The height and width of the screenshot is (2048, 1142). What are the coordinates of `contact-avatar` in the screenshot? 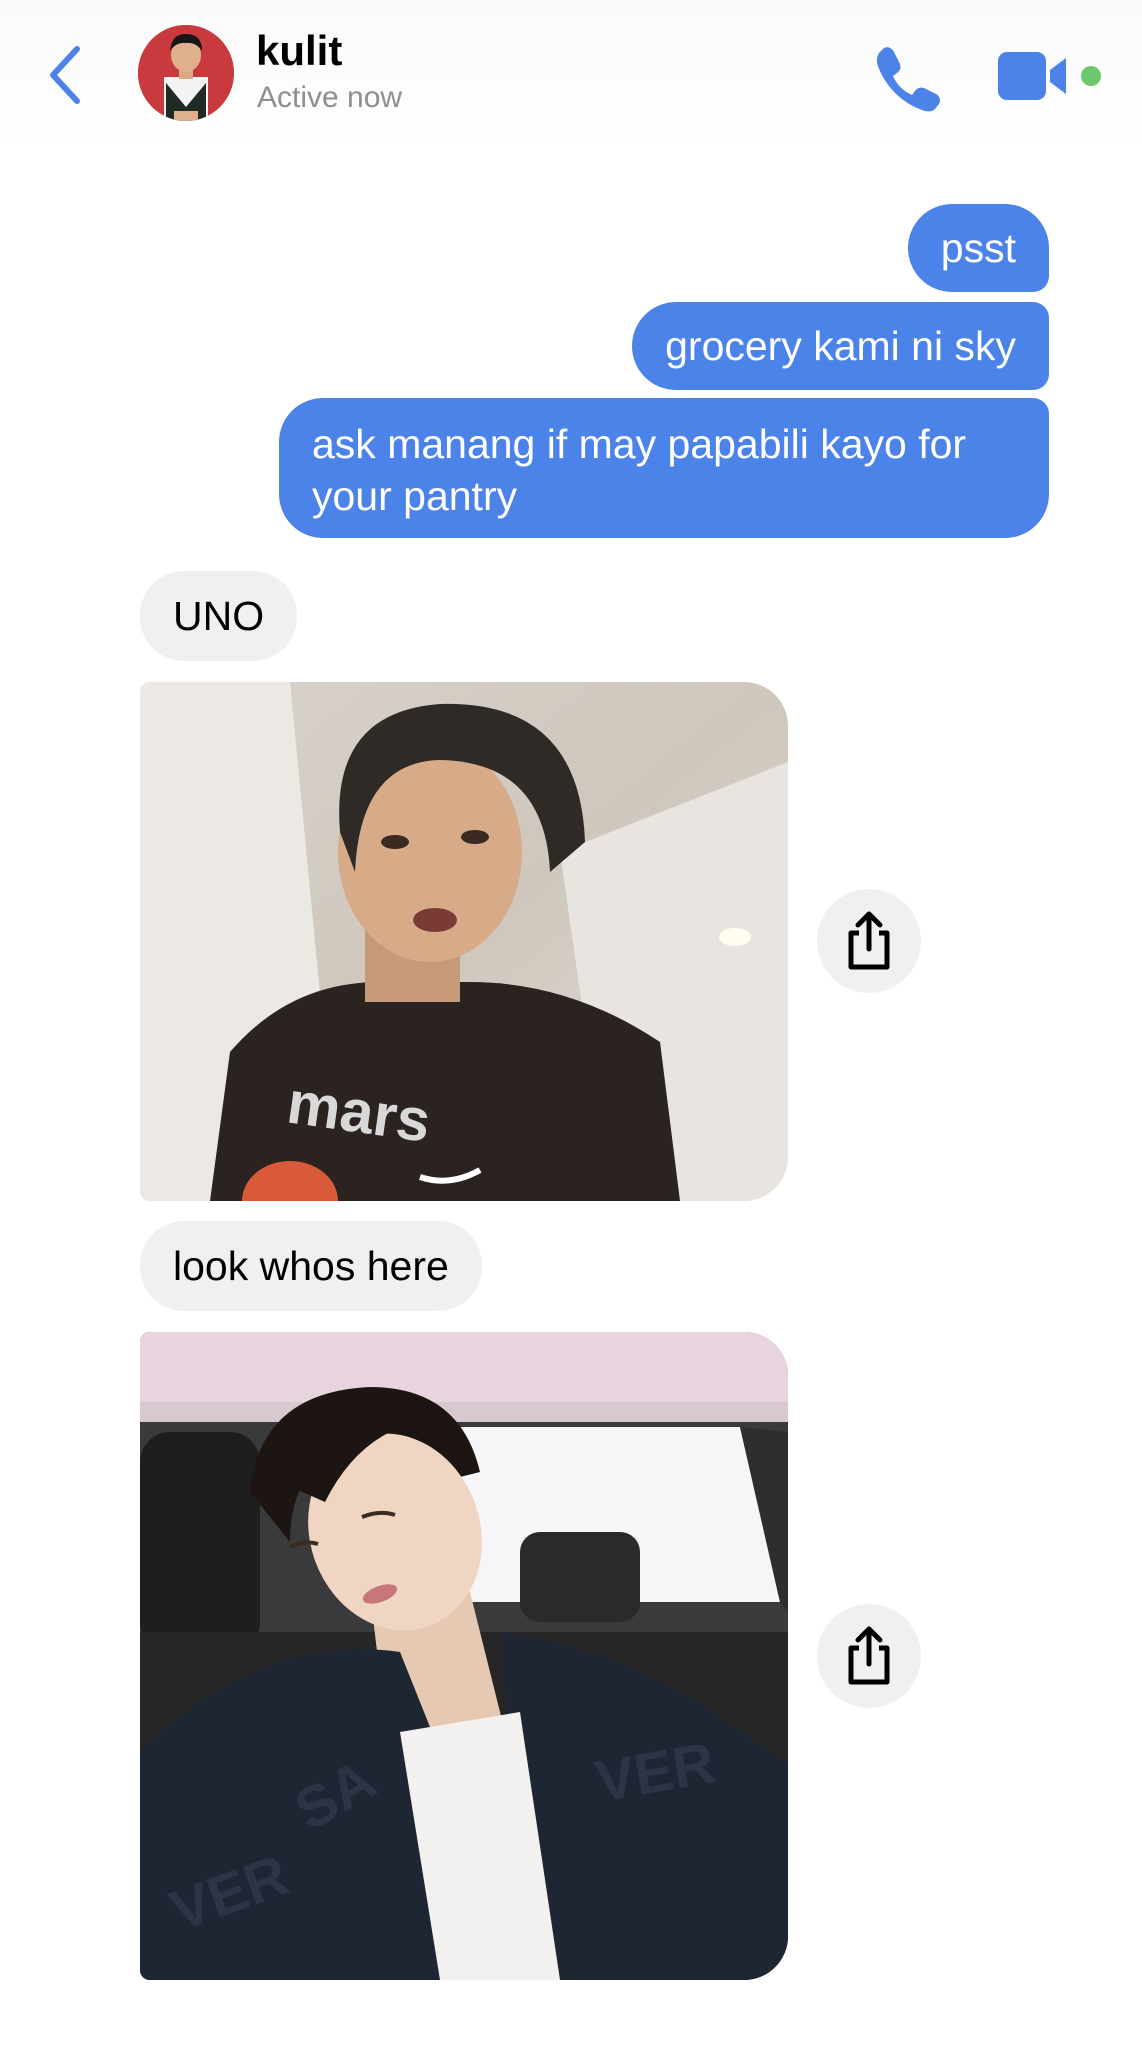 It's located at (186, 73).